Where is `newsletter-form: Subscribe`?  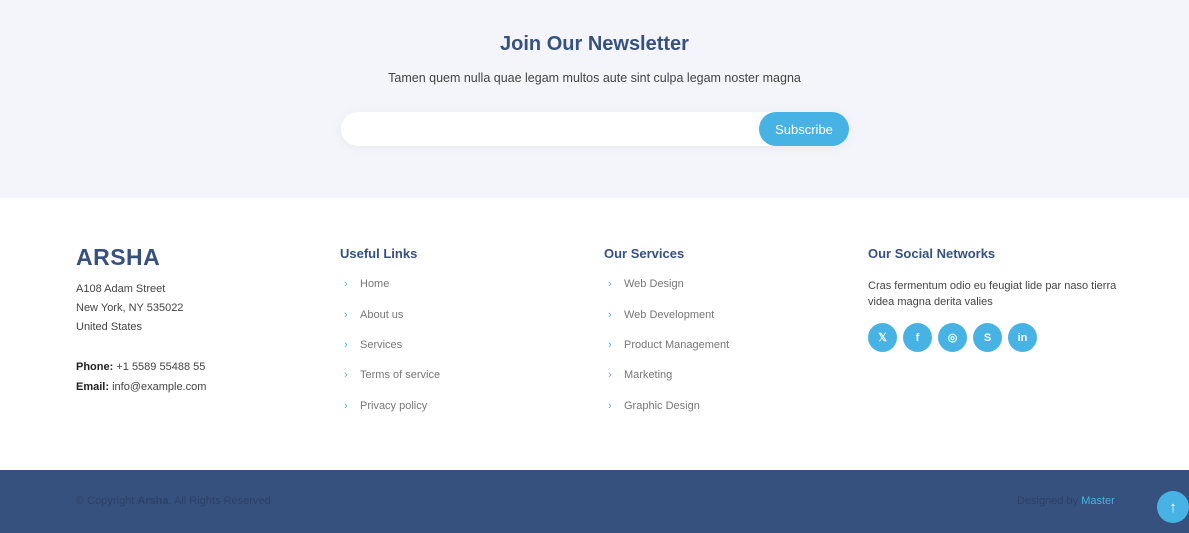 newsletter-form: Subscribe is located at coordinates (595, 129).